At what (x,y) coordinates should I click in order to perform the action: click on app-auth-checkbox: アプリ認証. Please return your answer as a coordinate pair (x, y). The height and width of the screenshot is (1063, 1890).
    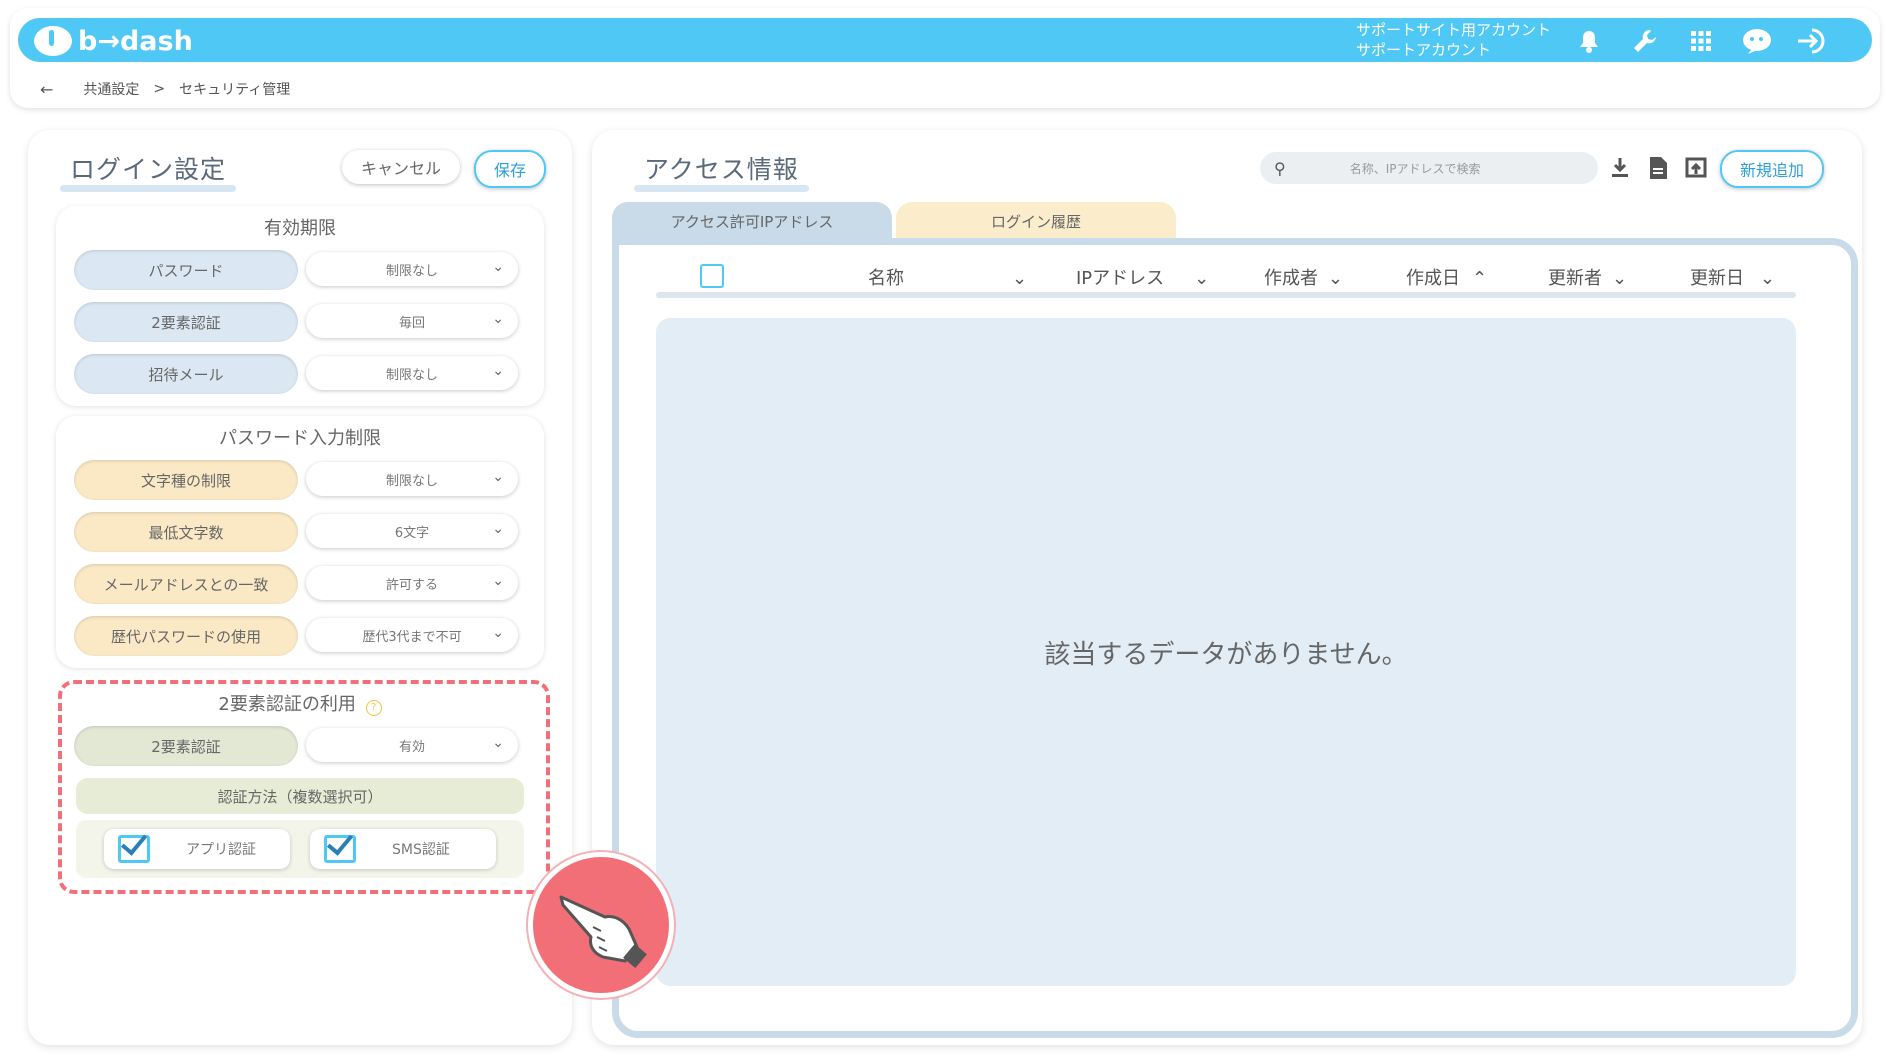
    Looking at the image, I should click on (197, 849).